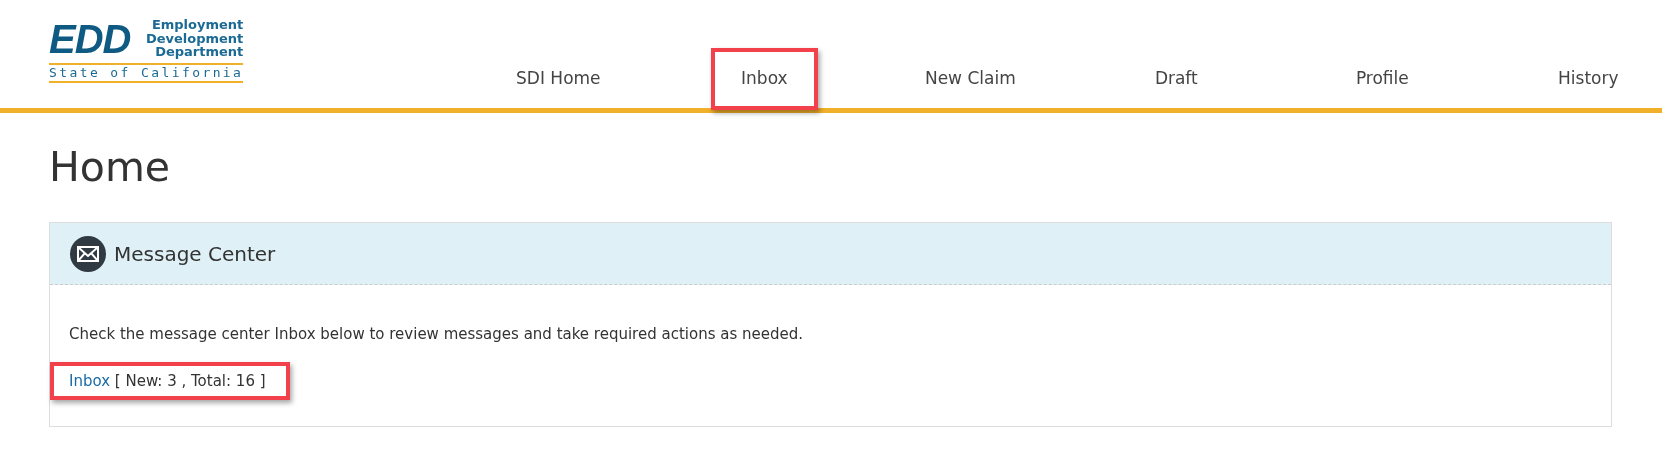 The height and width of the screenshot is (455, 1662). Describe the element at coordinates (199, 52) in the screenshot. I see `logo-text: Department` at that location.